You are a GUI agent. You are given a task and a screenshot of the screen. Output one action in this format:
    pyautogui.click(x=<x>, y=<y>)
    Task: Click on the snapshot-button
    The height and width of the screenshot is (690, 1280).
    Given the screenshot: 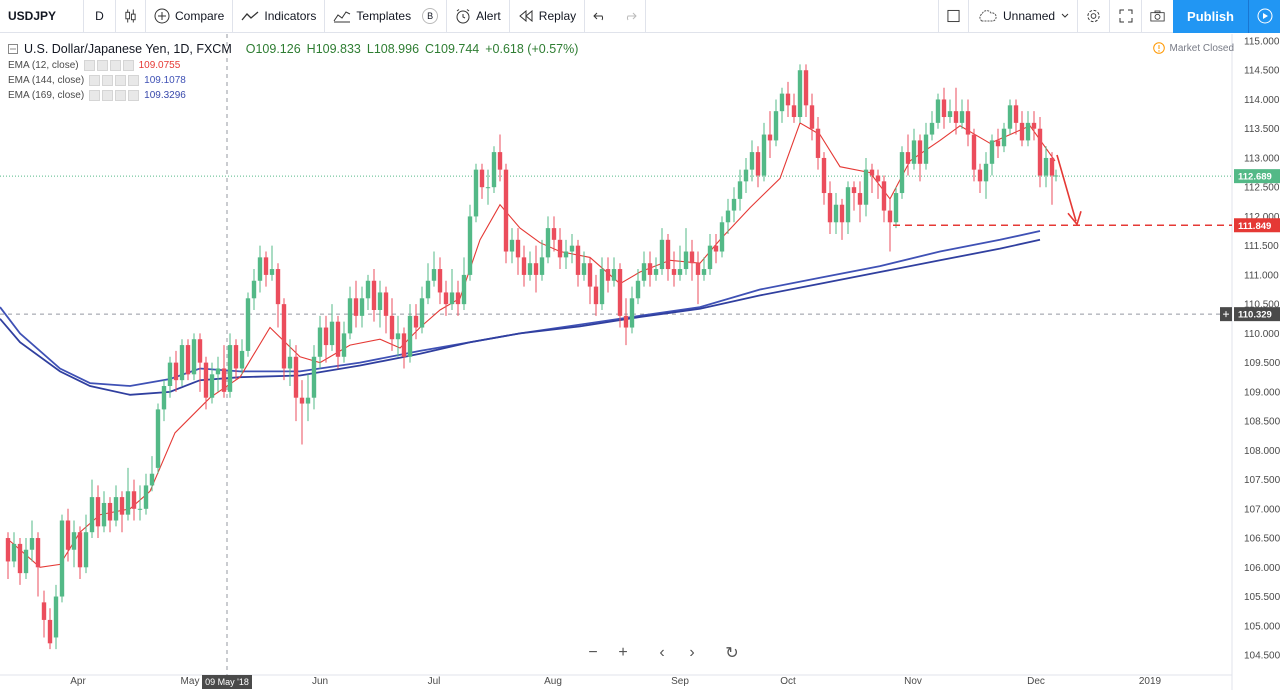 What is the action you would take?
    pyautogui.click(x=1157, y=16)
    